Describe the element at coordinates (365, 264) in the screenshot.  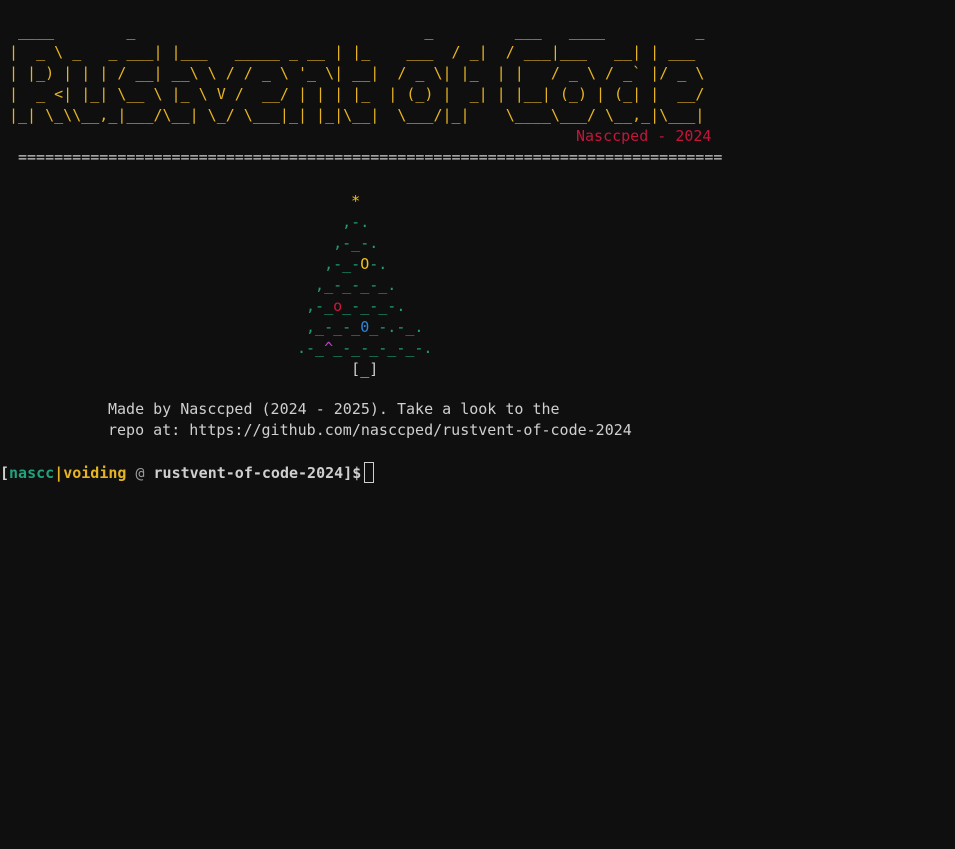
I see `tree-ornament: O` at that location.